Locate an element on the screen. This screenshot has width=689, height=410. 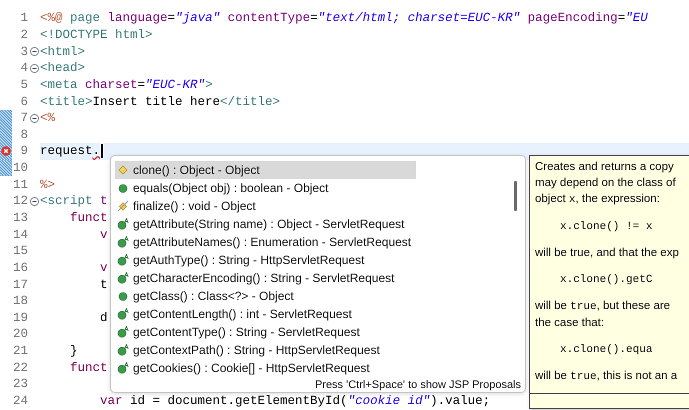
line-number: 4 is located at coordinates (23, 68).